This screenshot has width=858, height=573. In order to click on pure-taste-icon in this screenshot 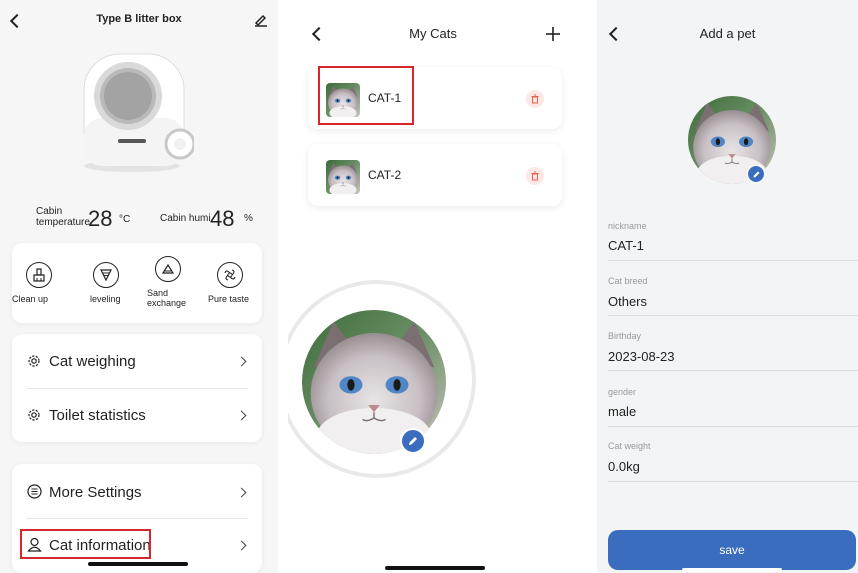, I will do `click(230, 275)`.